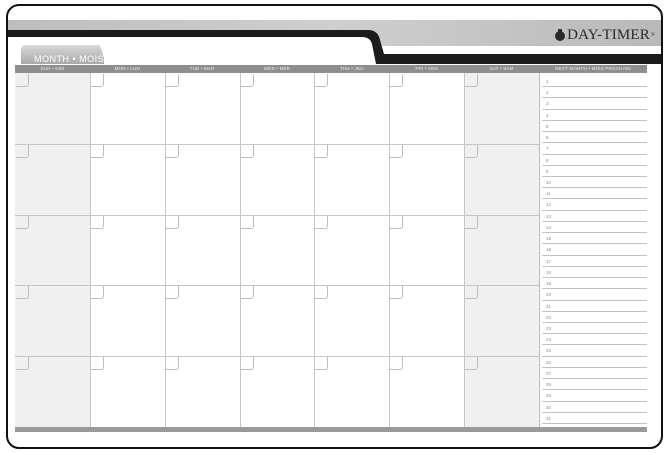 Image resolution: width=670 pixels, height=453 pixels. What do you see at coordinates (426, 68) in the screenshot?
I see `day-header-5: FRI • VEN` at bounding box center [426, 68].